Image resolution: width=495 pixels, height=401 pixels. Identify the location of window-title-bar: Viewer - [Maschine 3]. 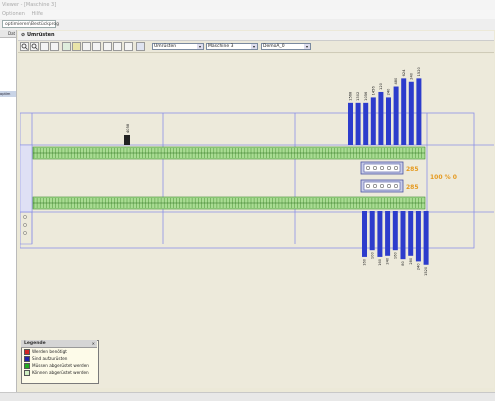
(247, 5).